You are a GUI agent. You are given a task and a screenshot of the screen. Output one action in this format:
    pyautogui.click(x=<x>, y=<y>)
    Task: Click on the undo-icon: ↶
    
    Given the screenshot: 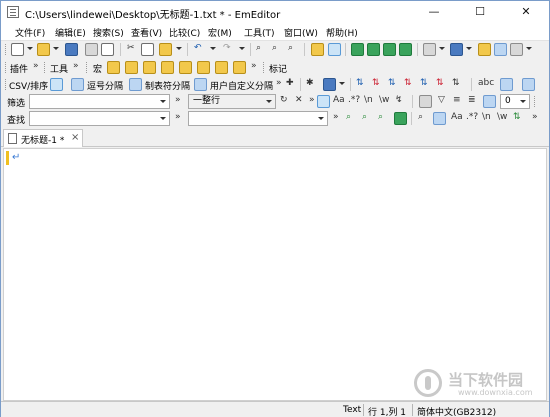 What is the action you would take?
    pyautogui.click(x=198, y=48)
    